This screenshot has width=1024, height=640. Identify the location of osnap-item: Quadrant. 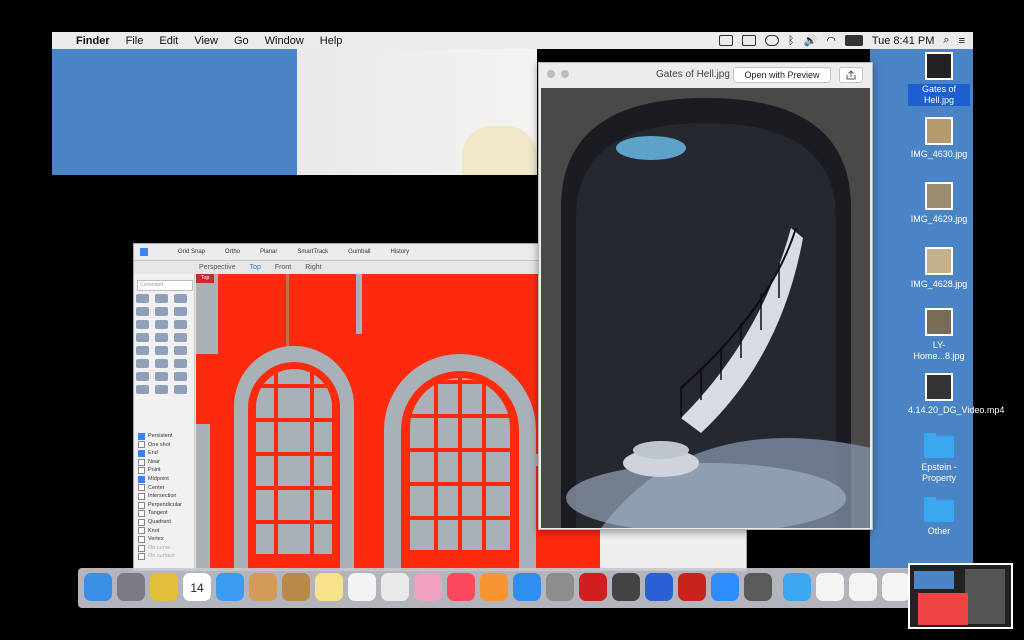
(160, 522).